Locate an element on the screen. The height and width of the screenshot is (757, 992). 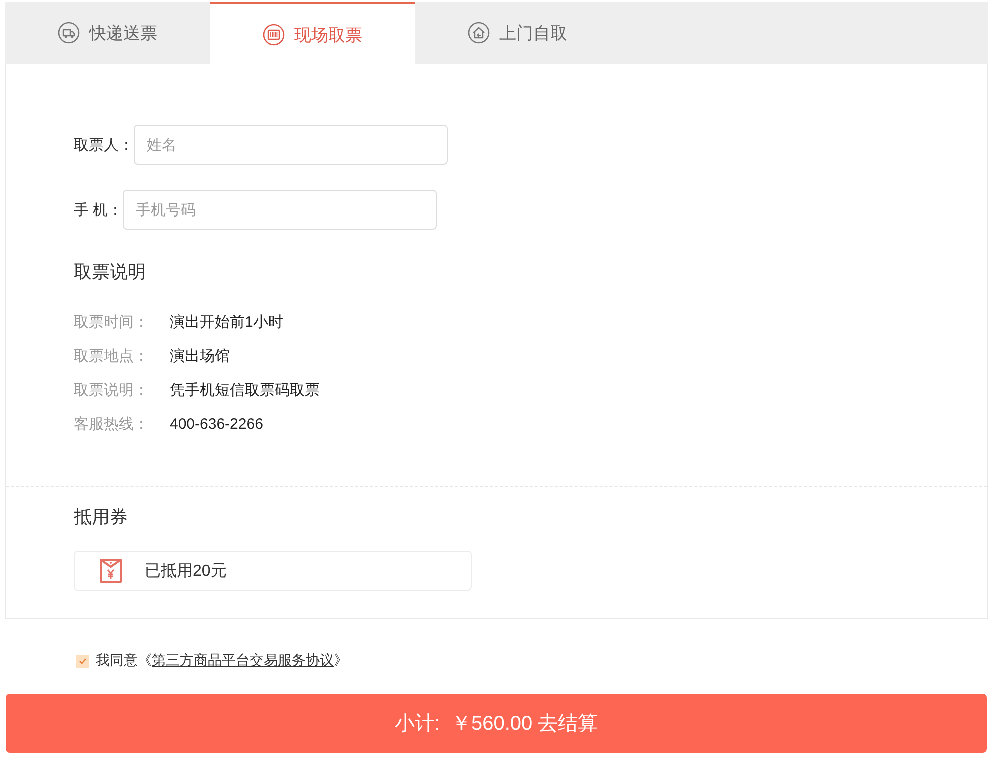
field-label: 取票人： is located at coordinates (104, 145).